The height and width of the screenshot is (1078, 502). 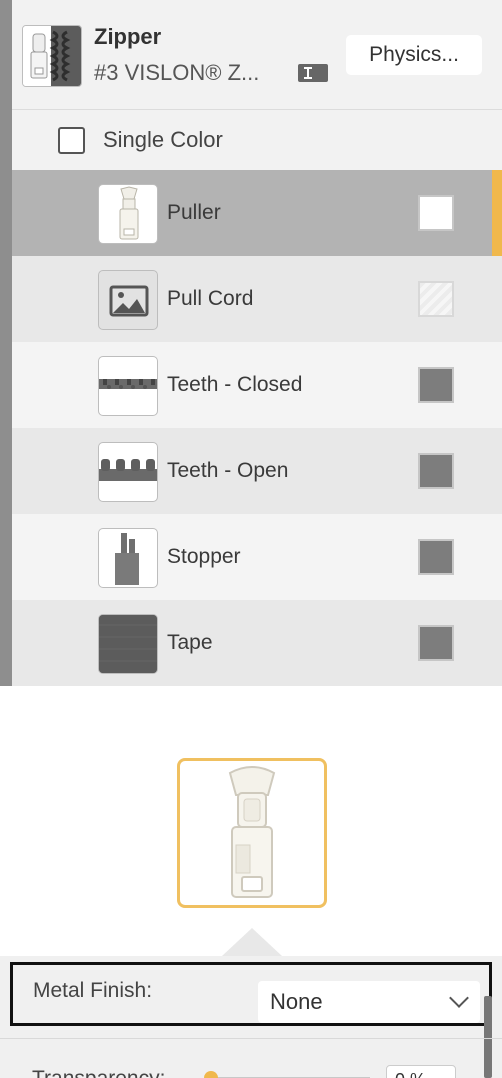 I want to click on metal-finish-label: Metal Finish:, so click(x=93, y=990).